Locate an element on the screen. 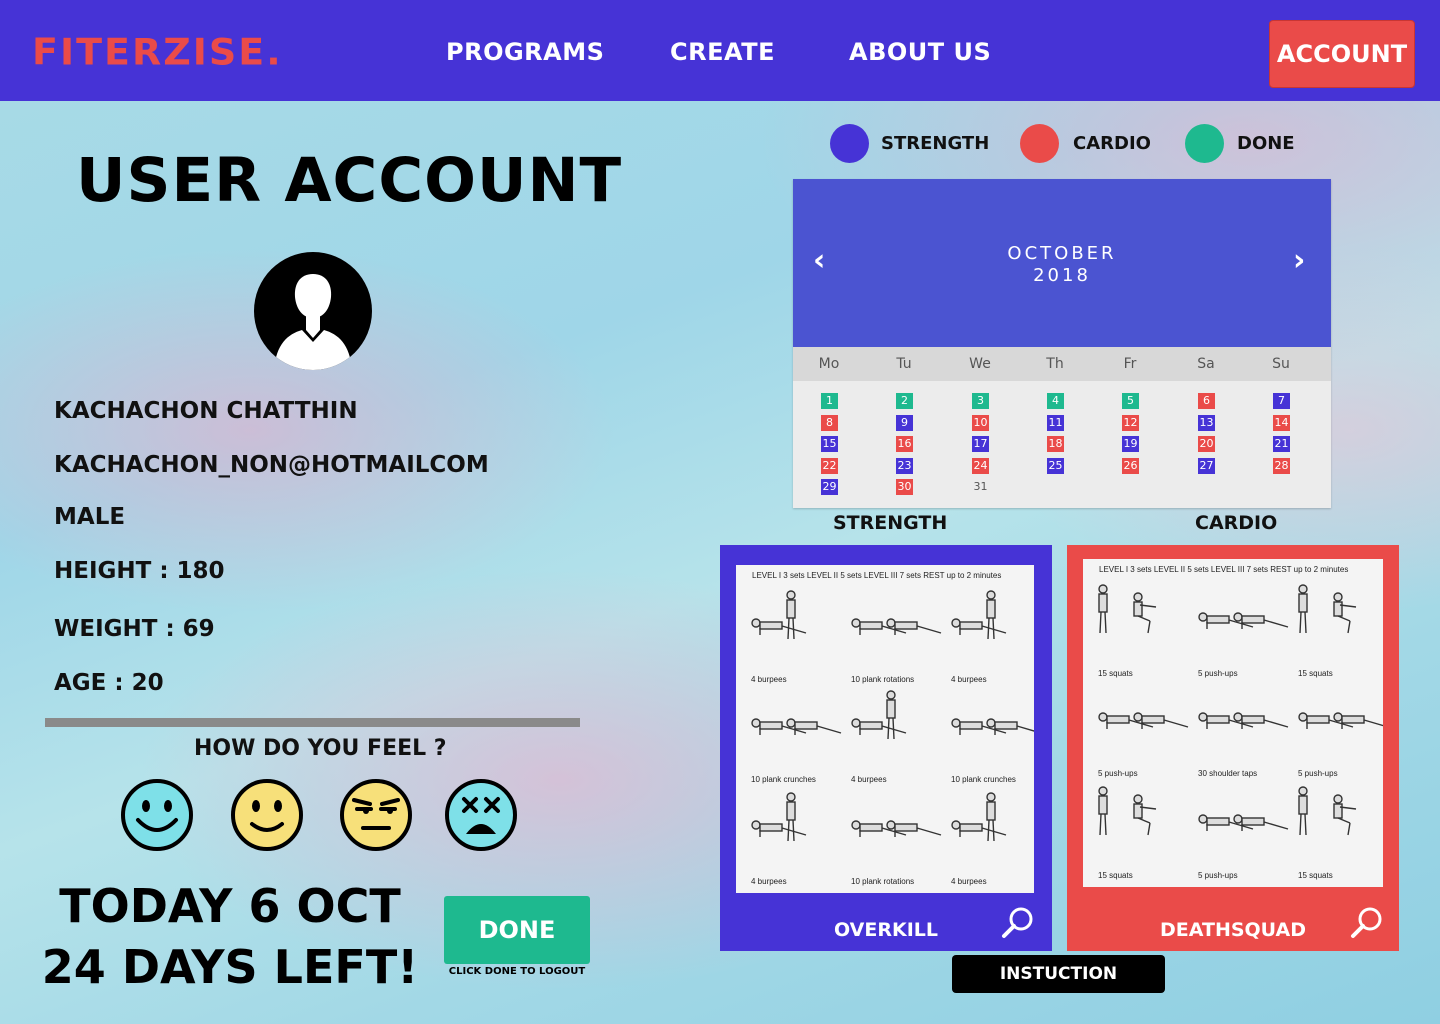  calendar-header: ‹ OCTOBER 2018 › is located at coordinates (1062, 263).